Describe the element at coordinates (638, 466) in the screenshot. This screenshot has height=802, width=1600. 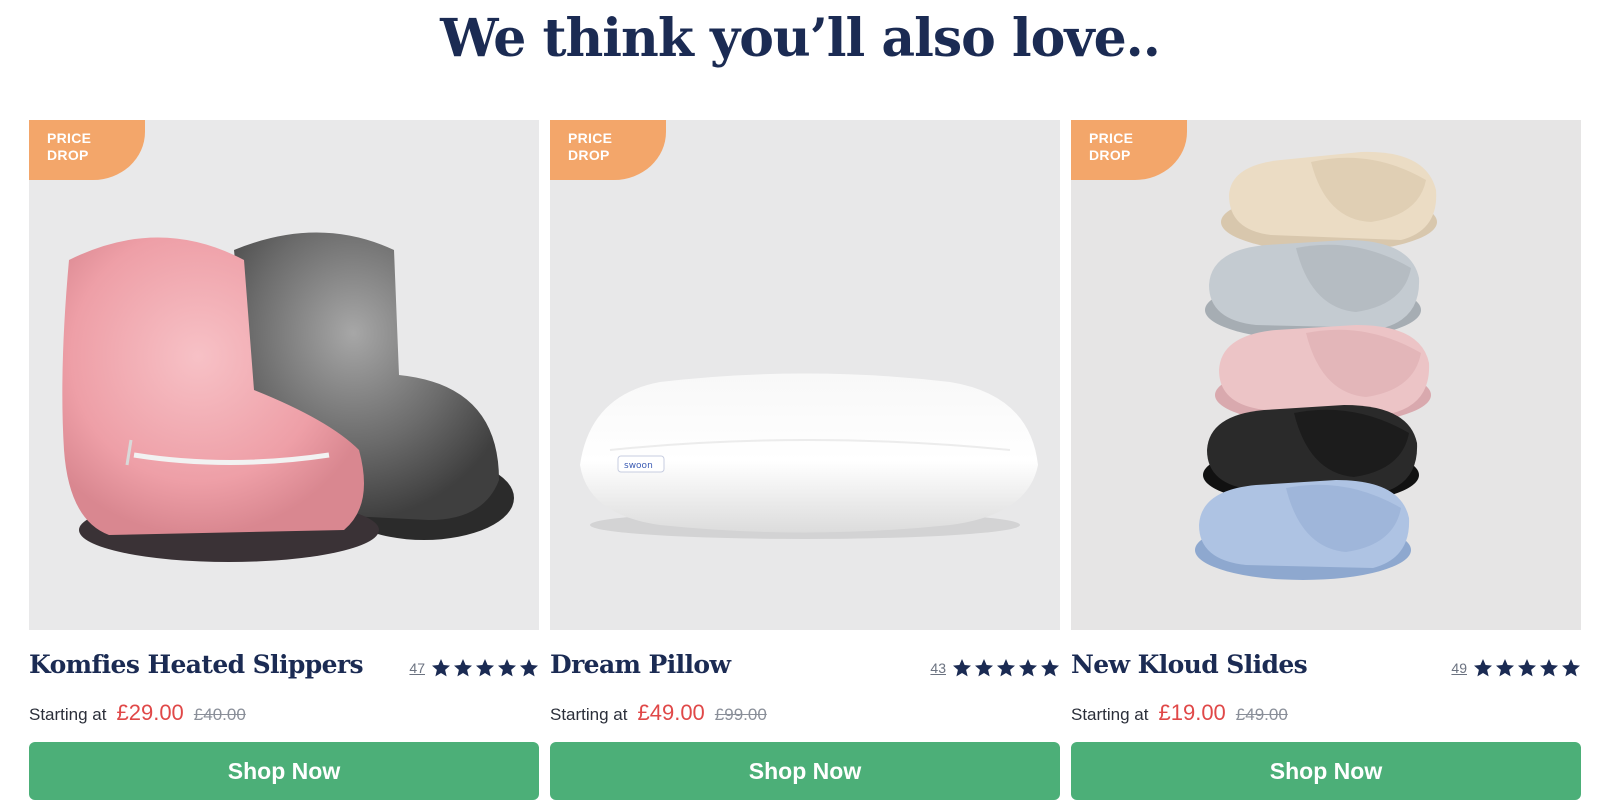
I see `pillow-tag: swoon` at that location.